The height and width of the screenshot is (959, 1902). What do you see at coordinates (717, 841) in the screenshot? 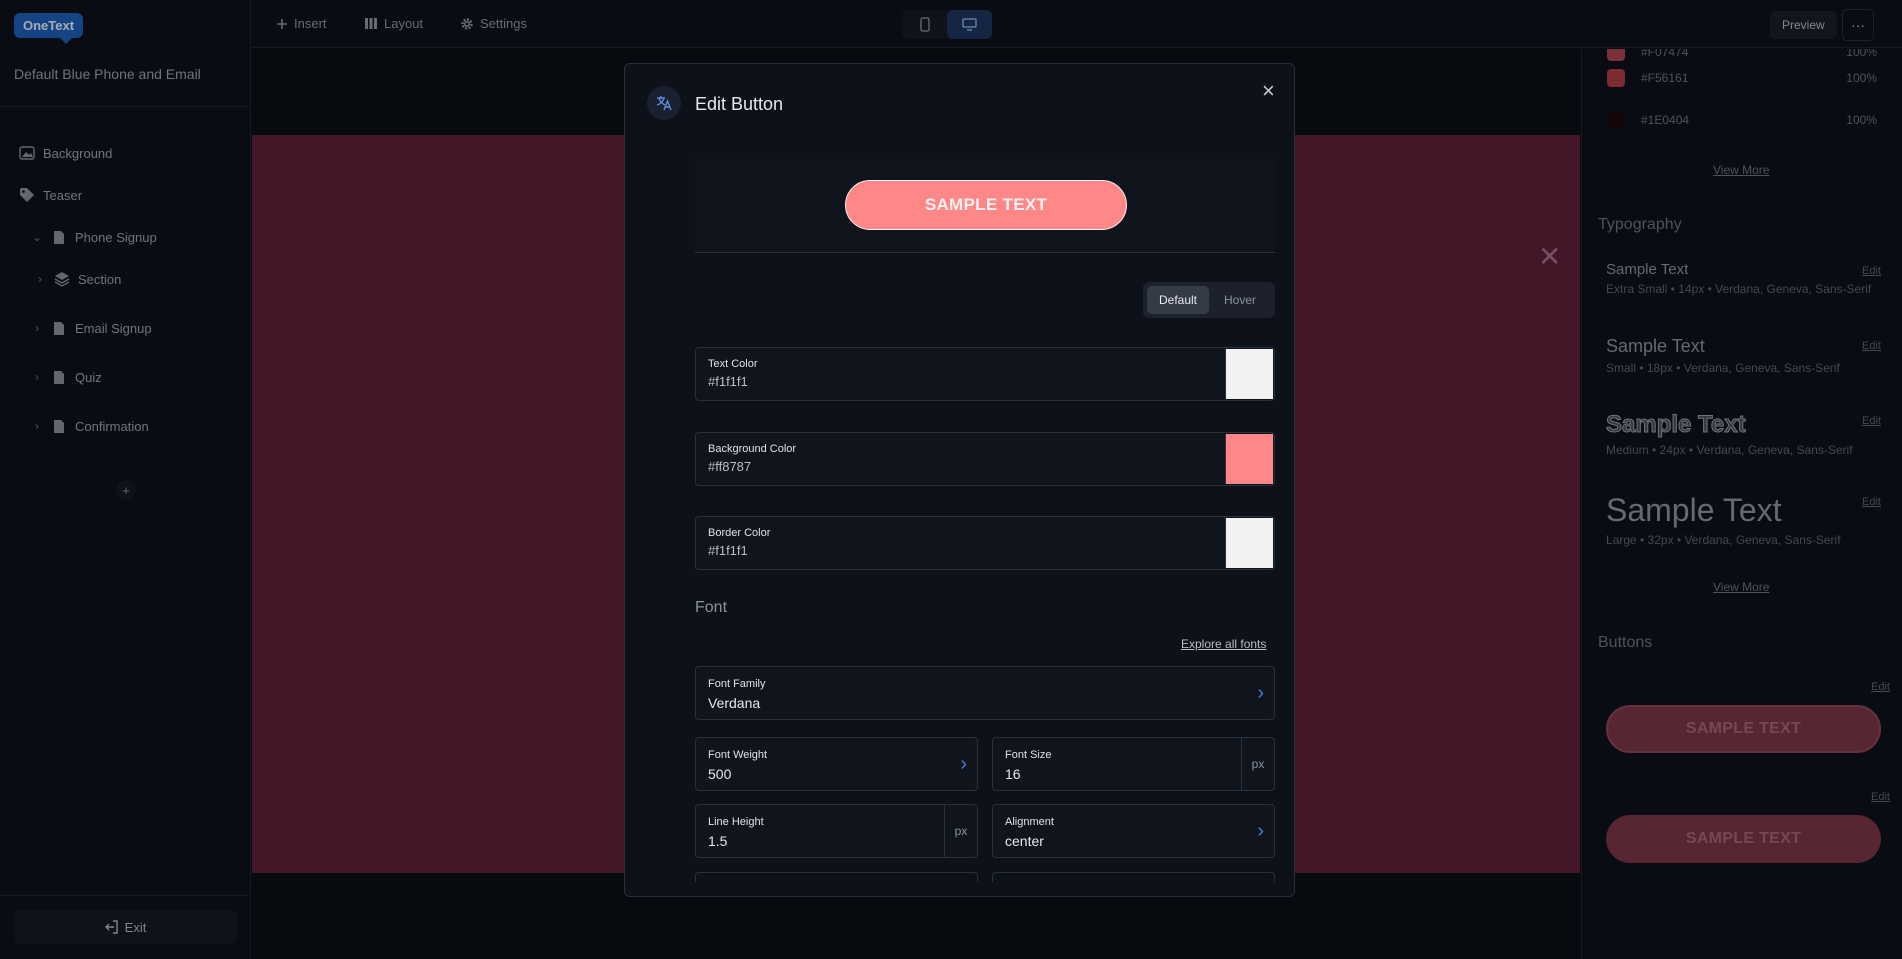
I see `line-height-input: 1.5` at bounding box center [717, 841].